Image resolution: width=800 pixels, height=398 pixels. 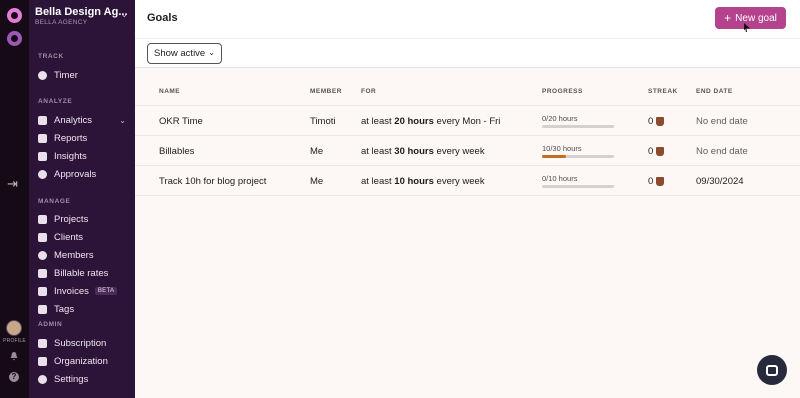 I want to click on sidebar-item-label: Subscription, so click(x=80, y=343).